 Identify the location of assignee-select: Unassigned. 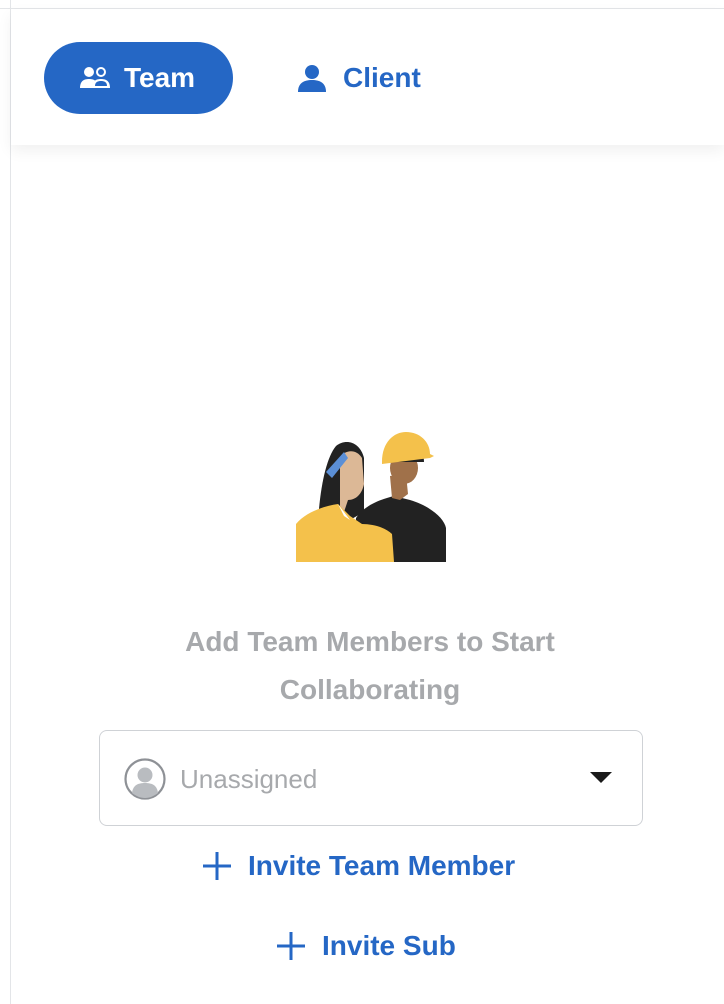
(371, 778).